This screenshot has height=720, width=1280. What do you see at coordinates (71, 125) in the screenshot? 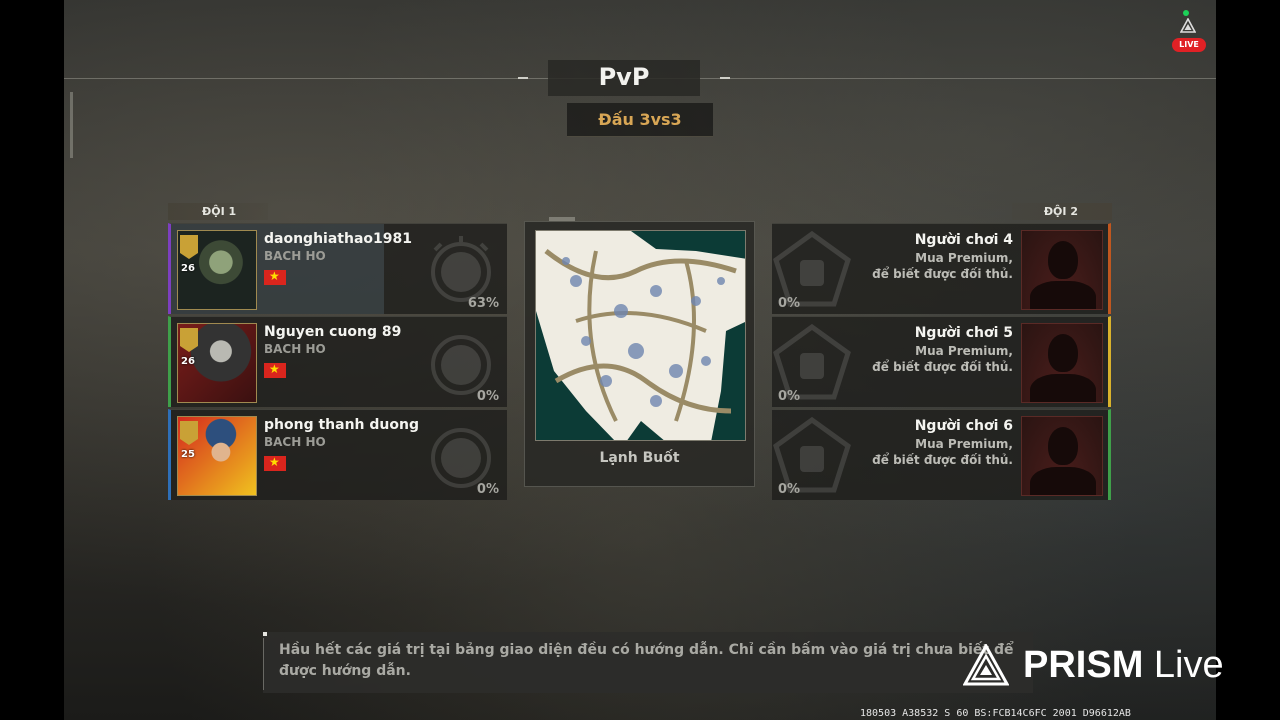
I see `scroll-indicator` at bounding box center [71, 125].